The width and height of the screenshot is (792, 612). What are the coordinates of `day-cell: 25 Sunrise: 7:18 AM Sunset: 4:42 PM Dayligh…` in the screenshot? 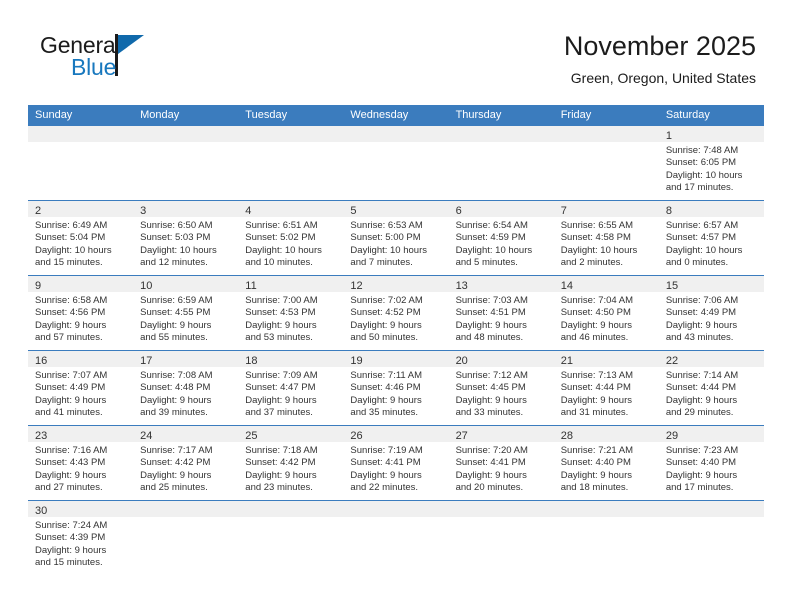 It's located at (291, 463).